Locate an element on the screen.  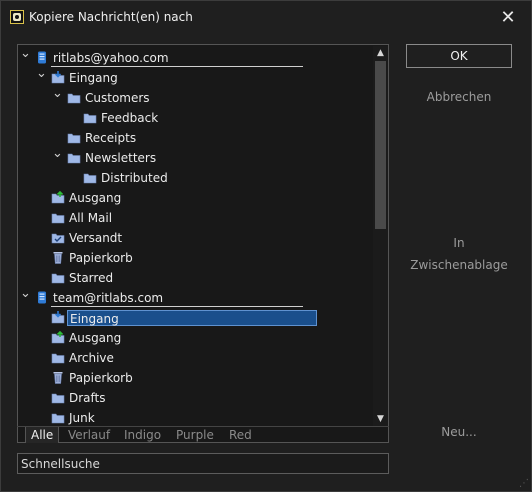
tree-label: All Mail is located at coordinates (91, 218).